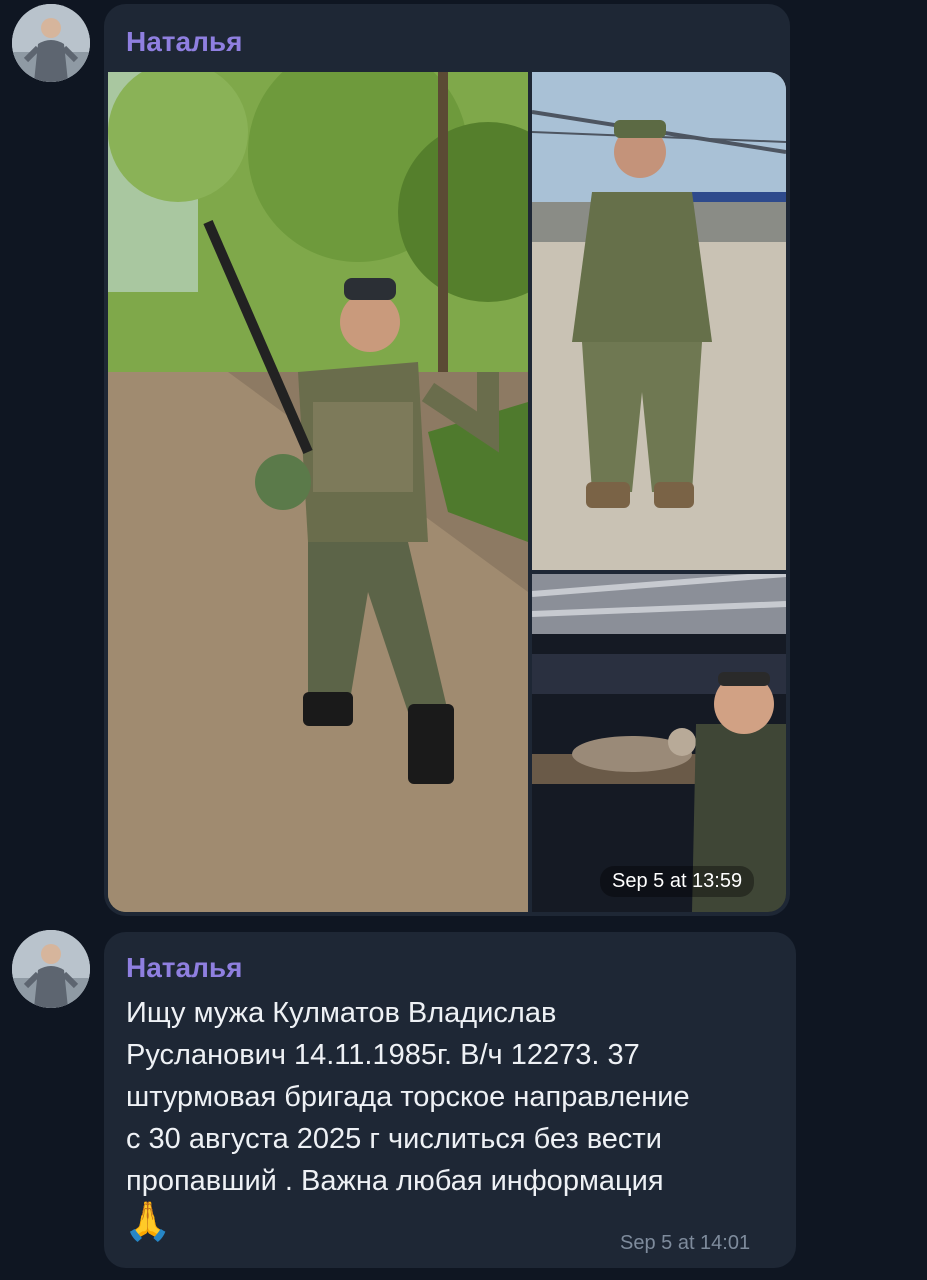 The width and height of the screenshot is (927, 1280). Describe the element at coordinates (659, 743) in the screenshot. I see `photo-dugout-cat` at that location.